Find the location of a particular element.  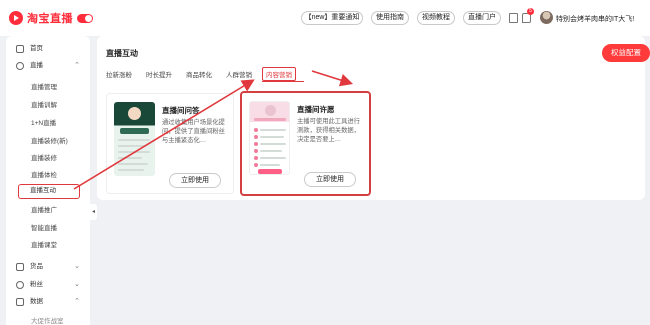

sidebar-item-smart-live: 智能直播 is located at coordinates (48, 229).